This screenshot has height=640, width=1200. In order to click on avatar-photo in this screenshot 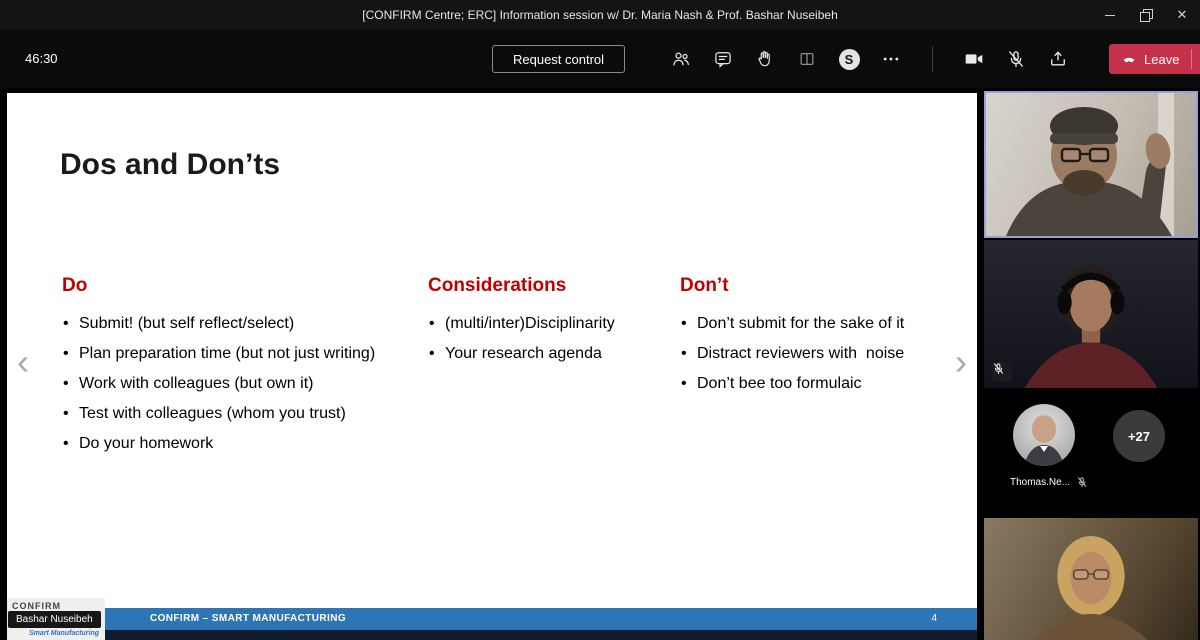, I will do `click(1044, 440)`.